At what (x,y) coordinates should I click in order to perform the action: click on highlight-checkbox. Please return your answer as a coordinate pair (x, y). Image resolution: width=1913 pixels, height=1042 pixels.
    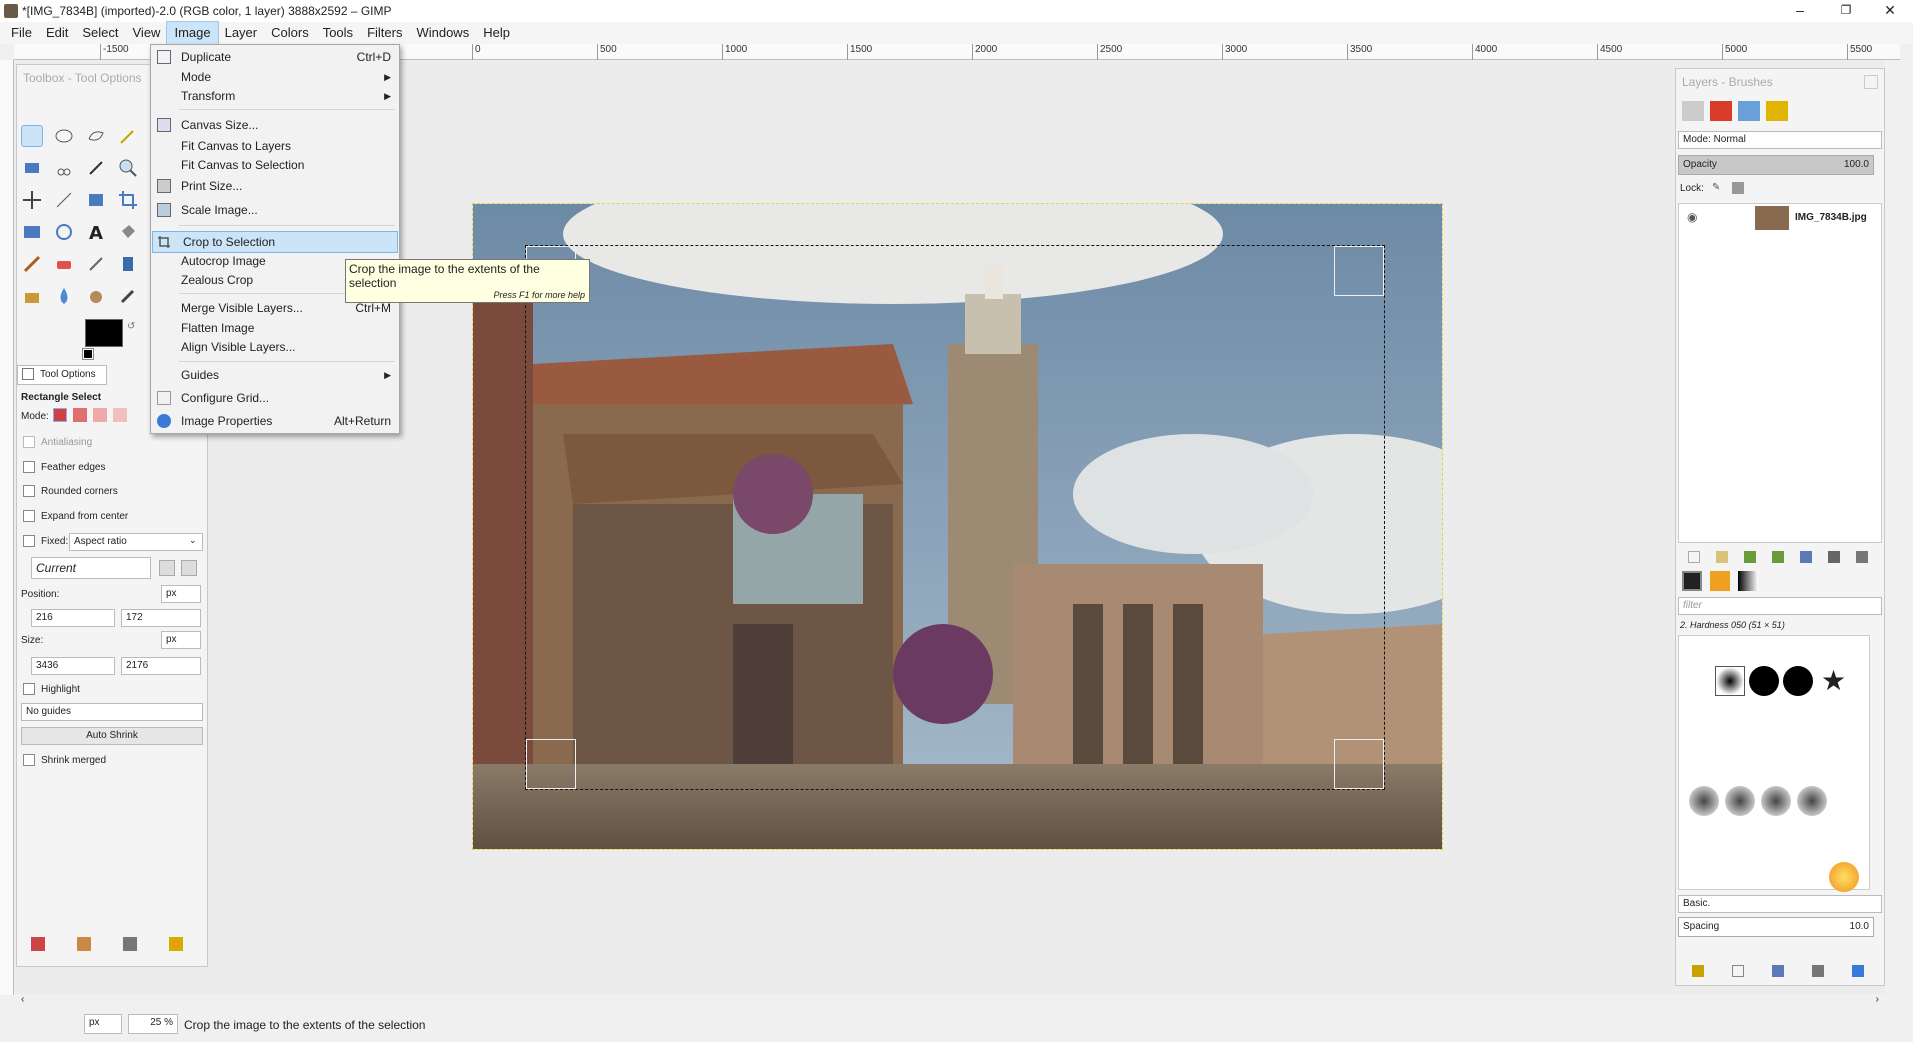
    Looking at the image, I should click on (29, 689).